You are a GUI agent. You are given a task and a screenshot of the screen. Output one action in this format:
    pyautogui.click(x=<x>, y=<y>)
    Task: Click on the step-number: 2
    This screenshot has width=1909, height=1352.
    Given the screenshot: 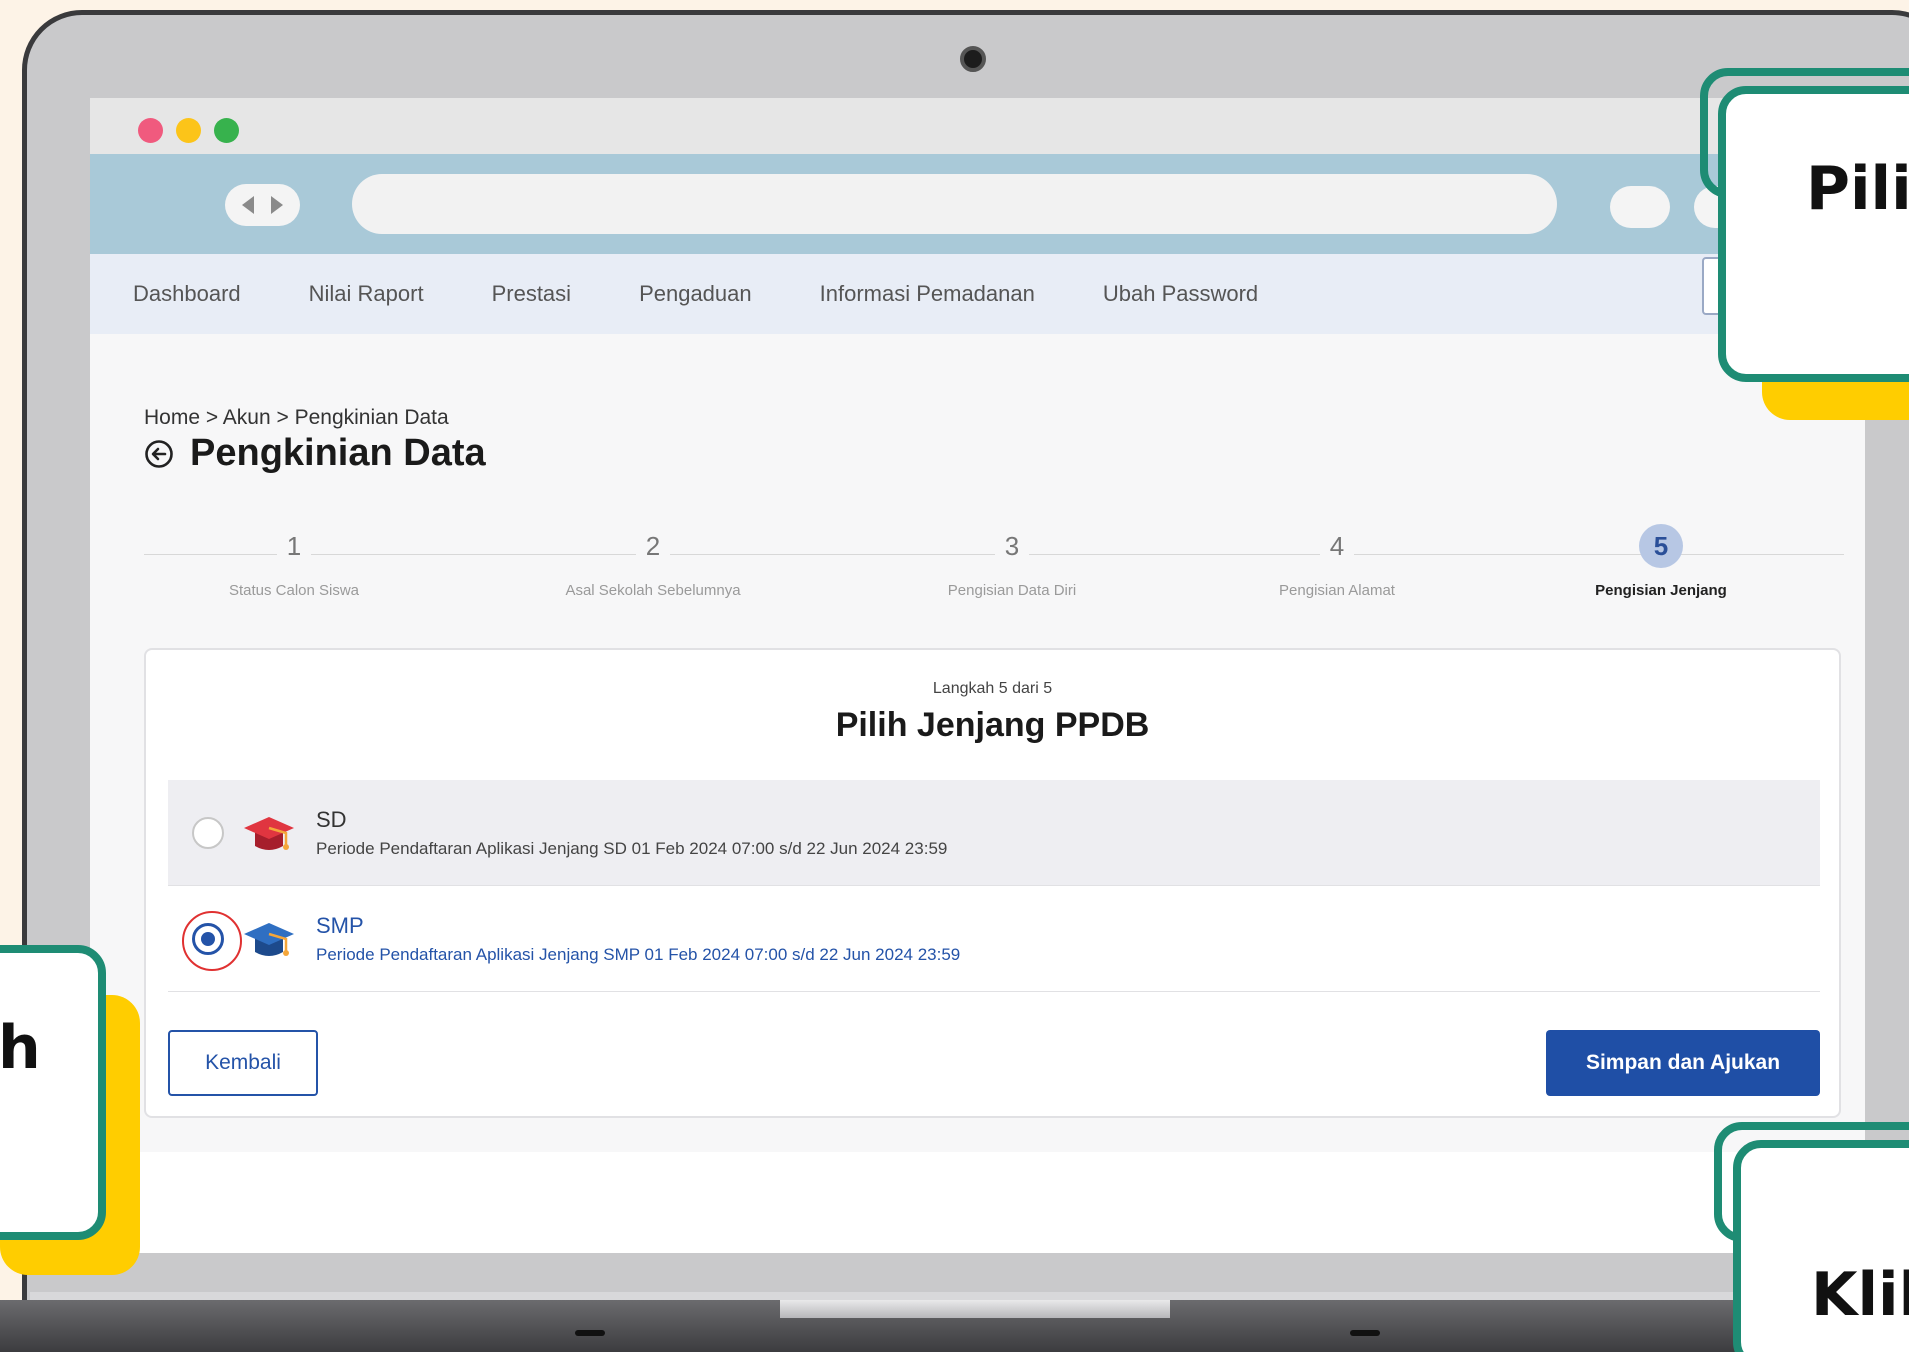 What is the action you would take?
    pyautogui.click(x=653, y=546)
    